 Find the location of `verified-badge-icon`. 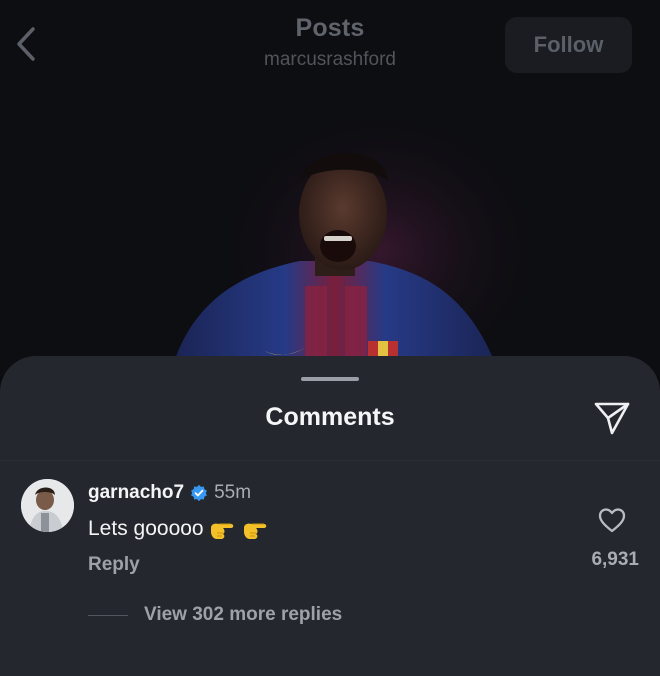

verified-badge-icon is located at coordinates (199, 493).